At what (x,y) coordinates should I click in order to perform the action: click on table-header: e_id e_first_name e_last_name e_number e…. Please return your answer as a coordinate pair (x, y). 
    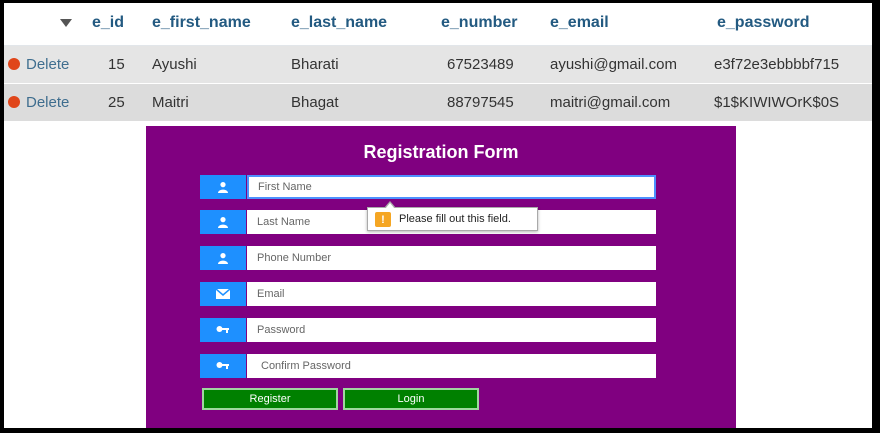
    Looking at the image, I should click on (438, 24).